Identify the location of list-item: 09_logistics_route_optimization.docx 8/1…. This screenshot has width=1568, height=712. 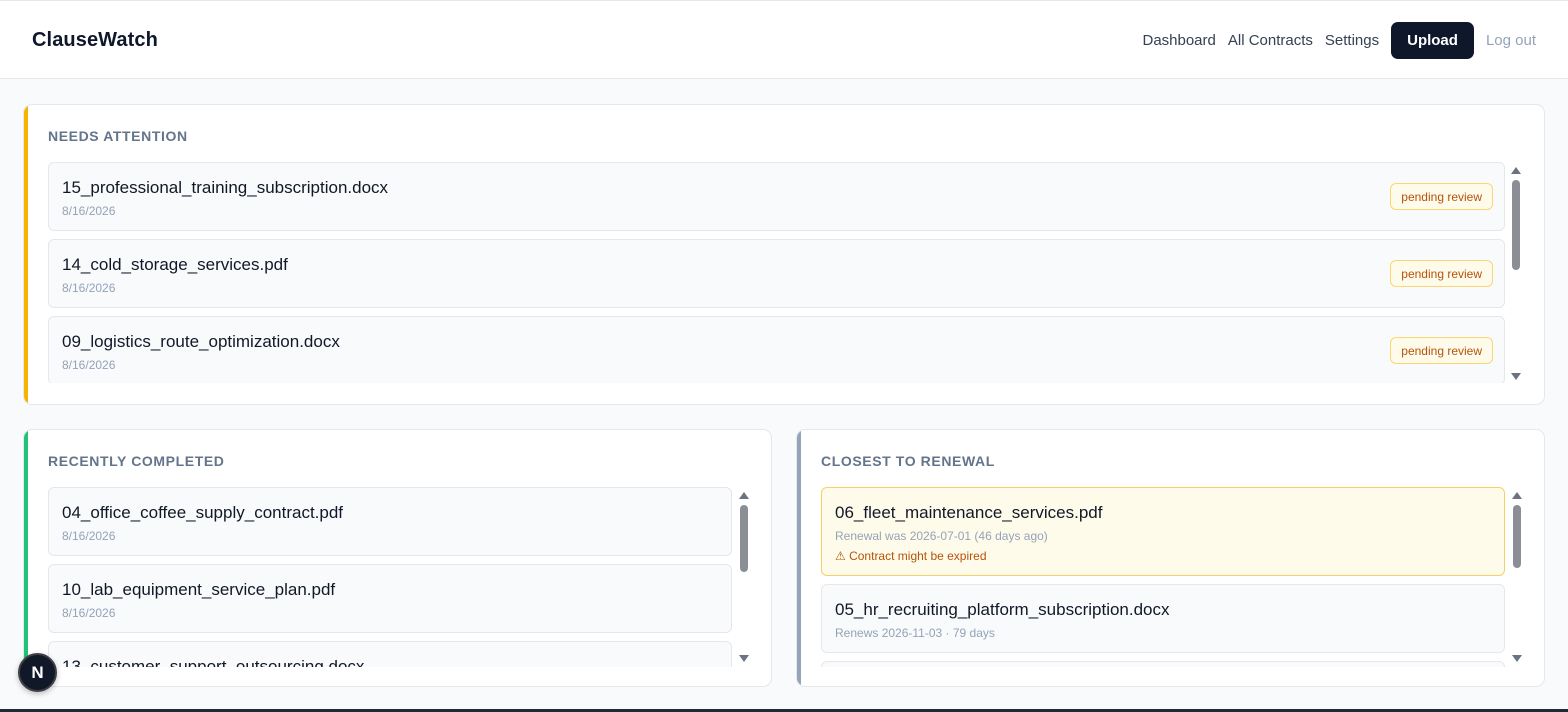
(776, 349).